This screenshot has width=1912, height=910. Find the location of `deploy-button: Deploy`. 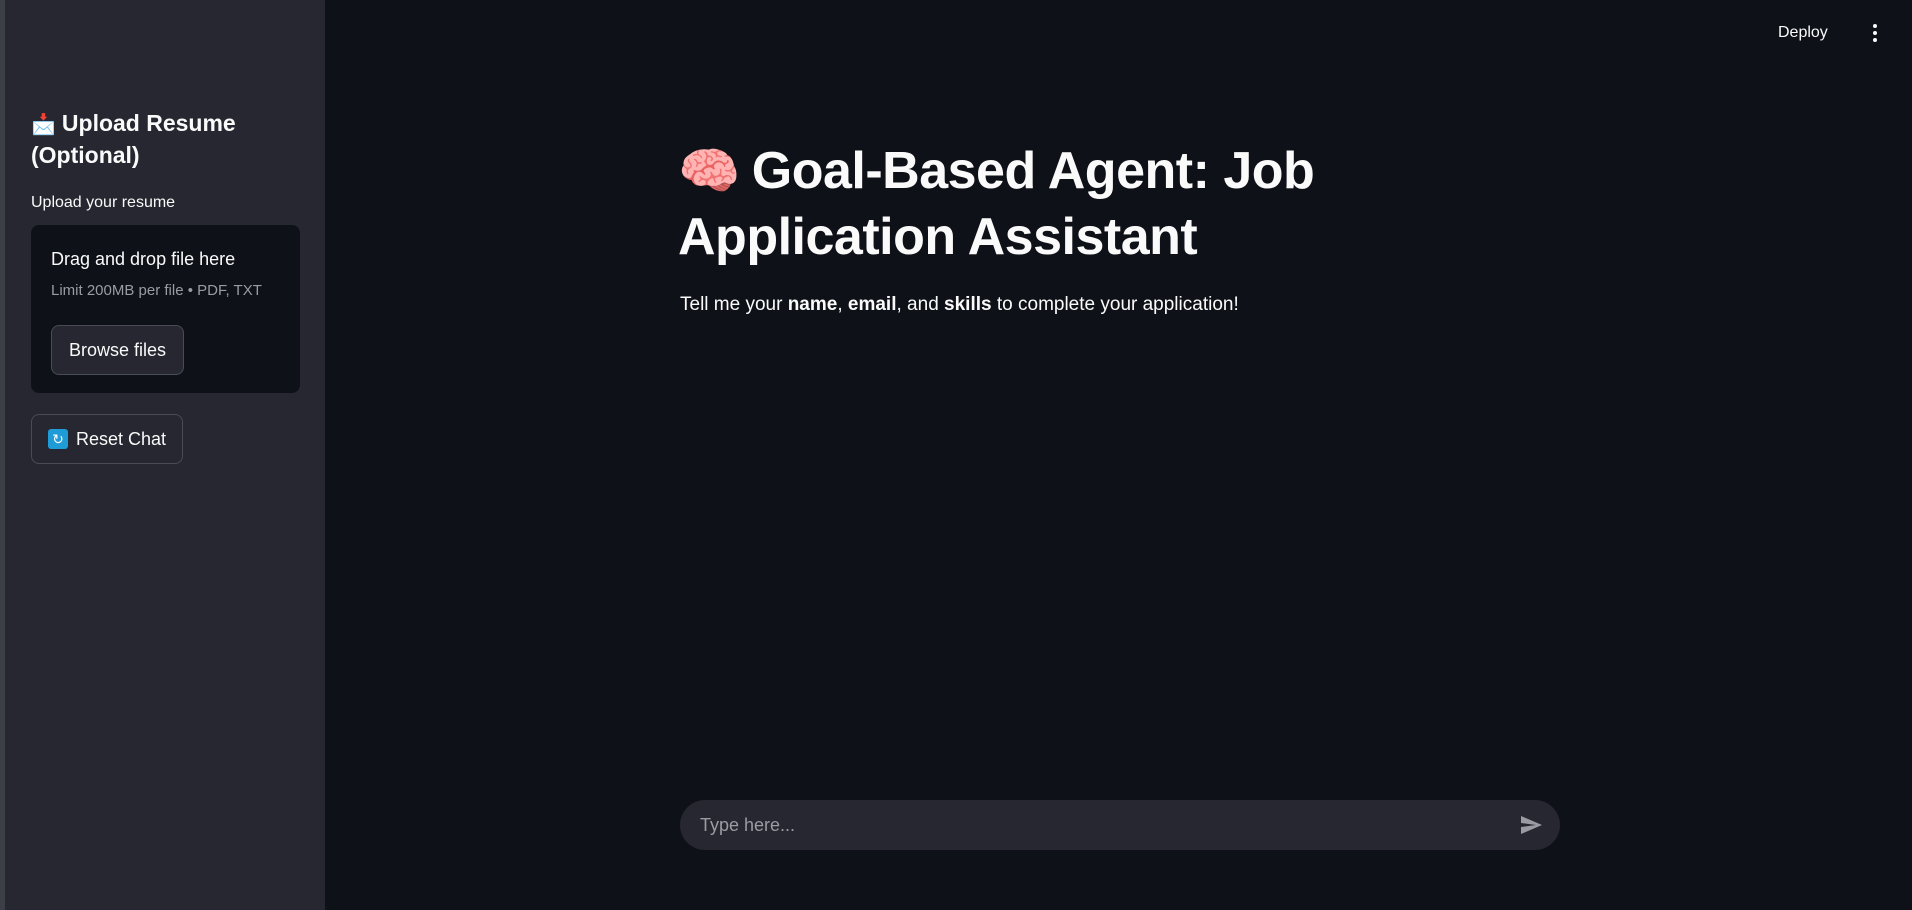

deploy-button: Deploy is located at coordinates (1803, 33).